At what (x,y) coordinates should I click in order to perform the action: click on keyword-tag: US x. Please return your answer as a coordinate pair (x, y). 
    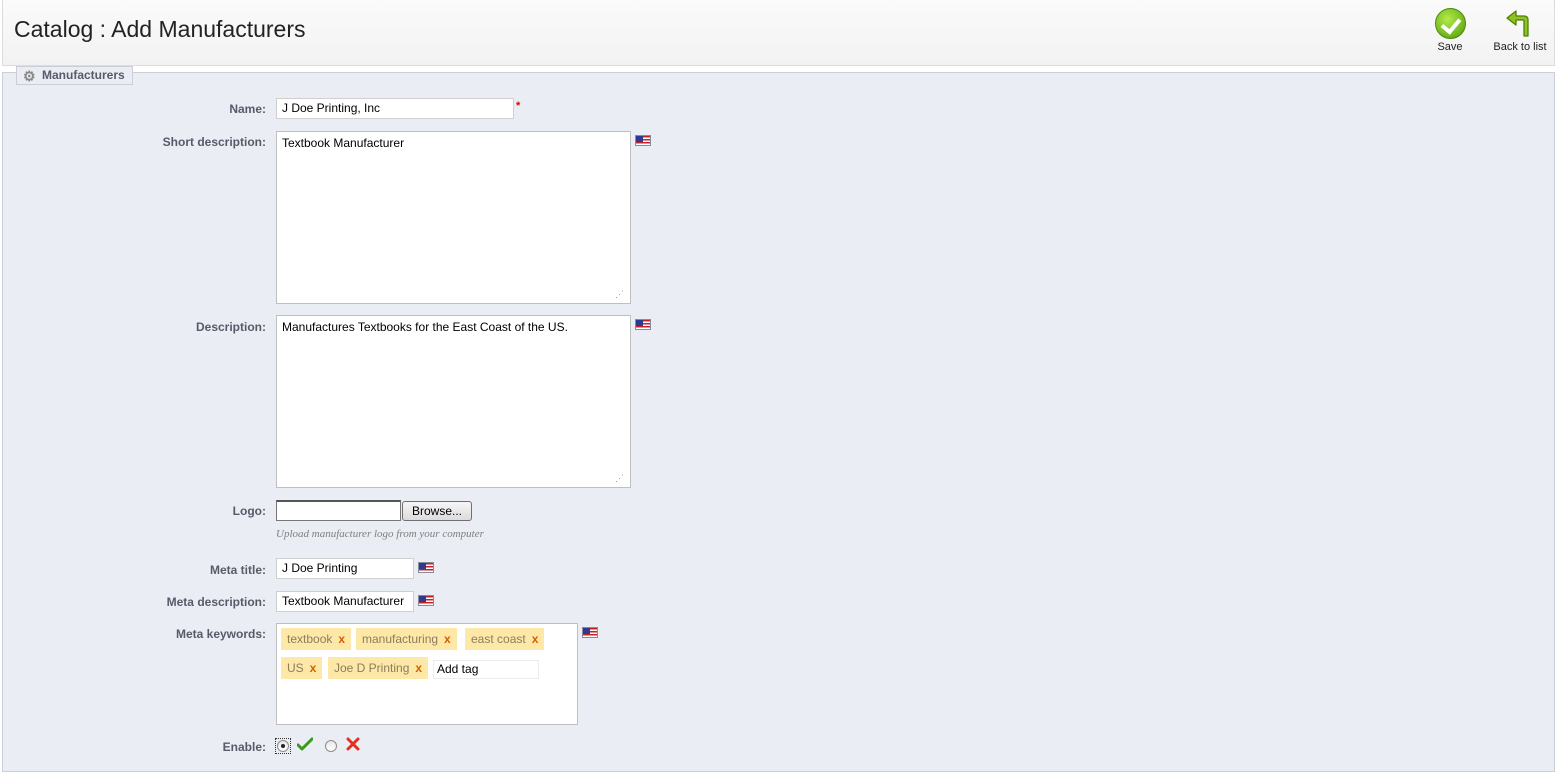
    Looking at the image, I should click on (302, 668).